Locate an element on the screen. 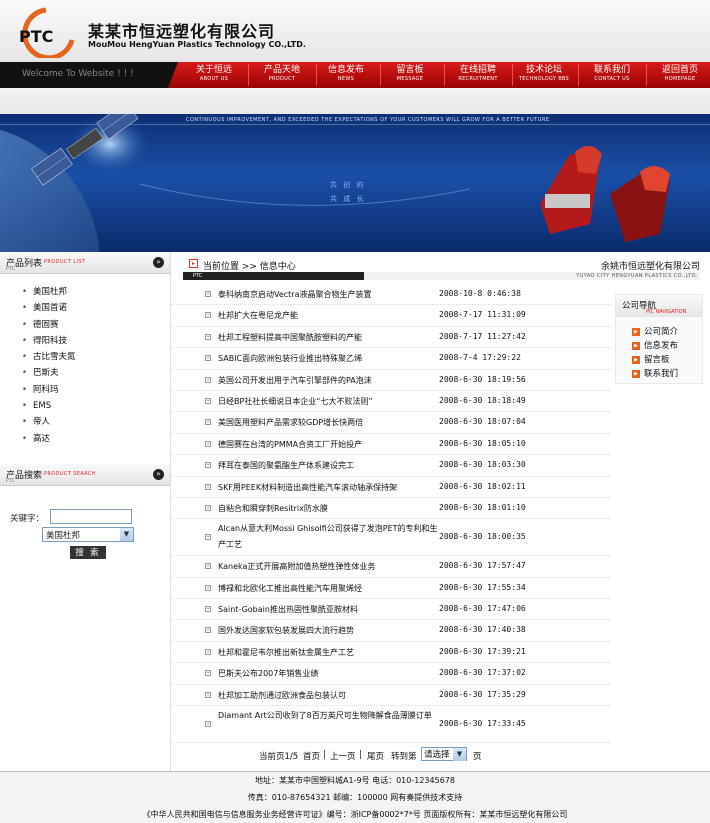 The width and height of the screenshot is (710, 823). arrow-icon: ▸ is located at coordinates (193, 263).